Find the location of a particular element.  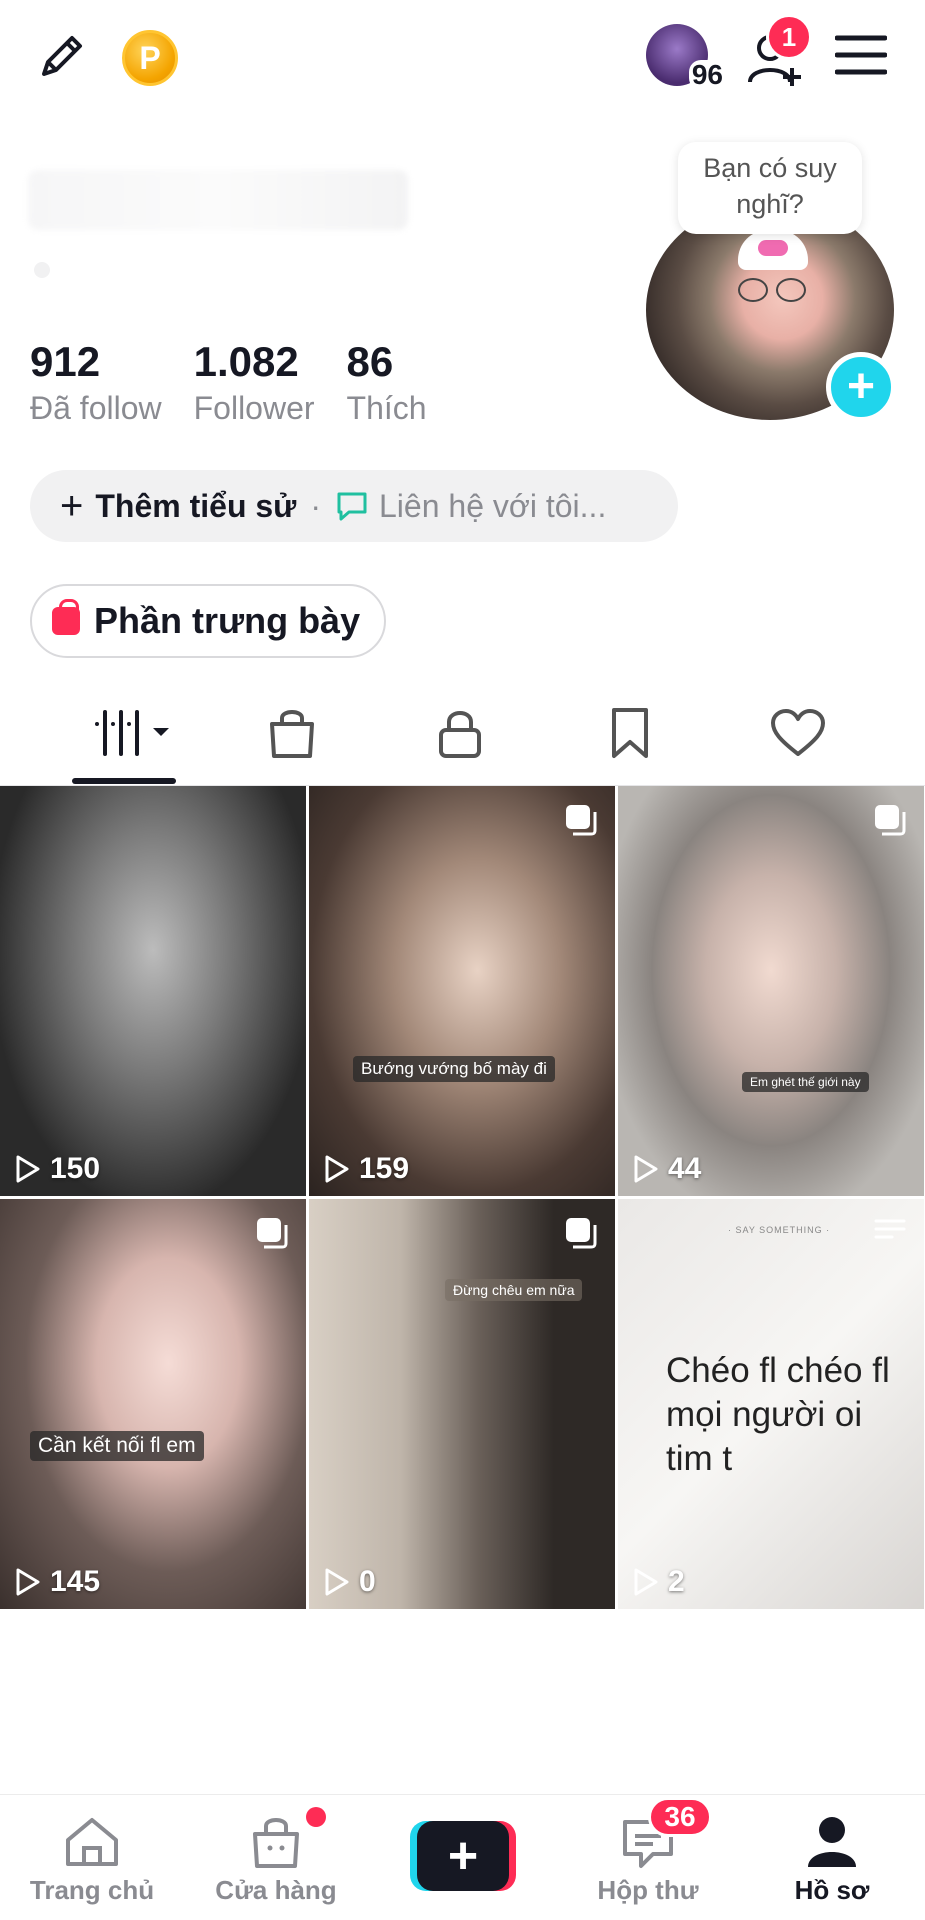

view-count: 0 is located at coordinates (349, 1582).